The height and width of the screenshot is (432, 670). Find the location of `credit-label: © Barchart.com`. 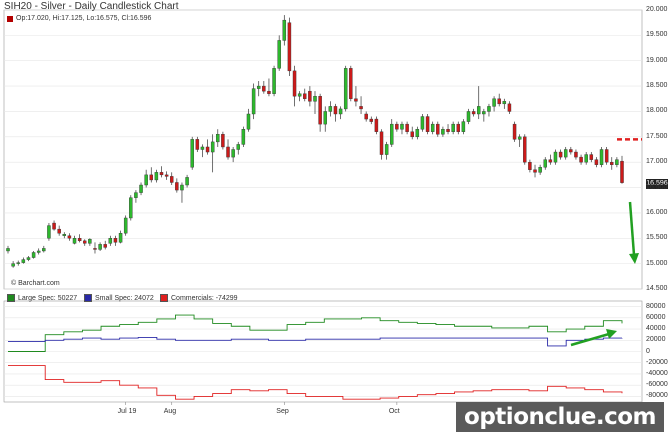

credit-label: © Barchart.com is located at coordinates (35, 283).